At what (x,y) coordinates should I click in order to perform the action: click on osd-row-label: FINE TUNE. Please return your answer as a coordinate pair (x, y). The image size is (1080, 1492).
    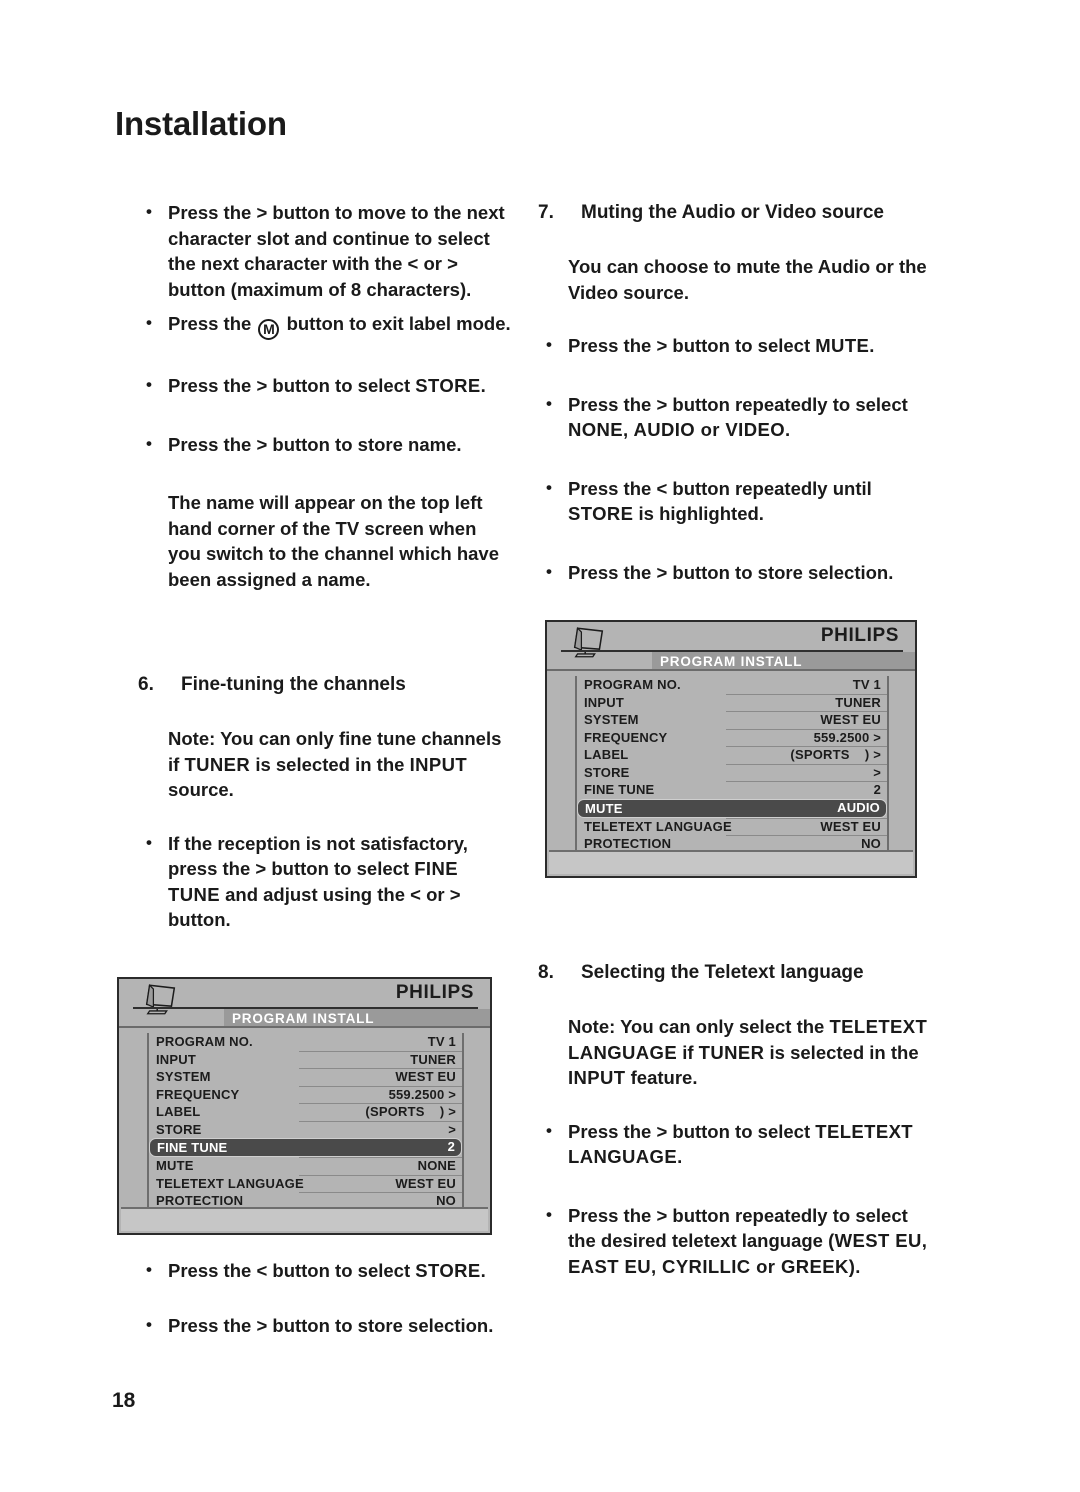
    Looking at the image, I should click on (619, 790).